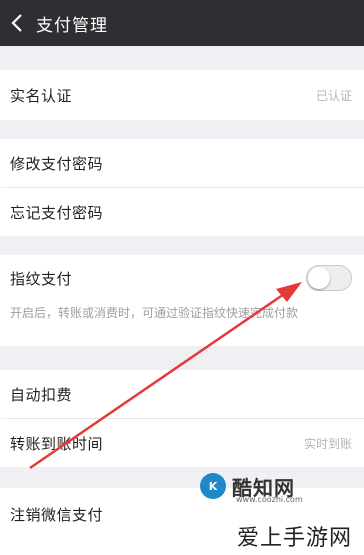 The height and width of the screenshot is (555, 364). Describe the element at coordinates (57, 443) in the screenshot. I see `transfer-time-label: 转账到账时间` at that location.